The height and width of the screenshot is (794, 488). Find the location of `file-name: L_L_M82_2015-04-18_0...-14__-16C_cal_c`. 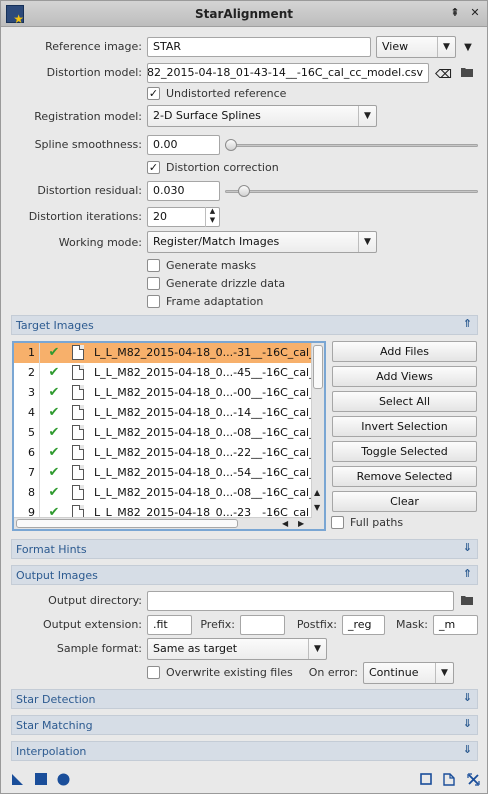

file-name: L_L_M82_2015-04-18_0...-14__-16C_cal_c is located at coordinates (204, 412).